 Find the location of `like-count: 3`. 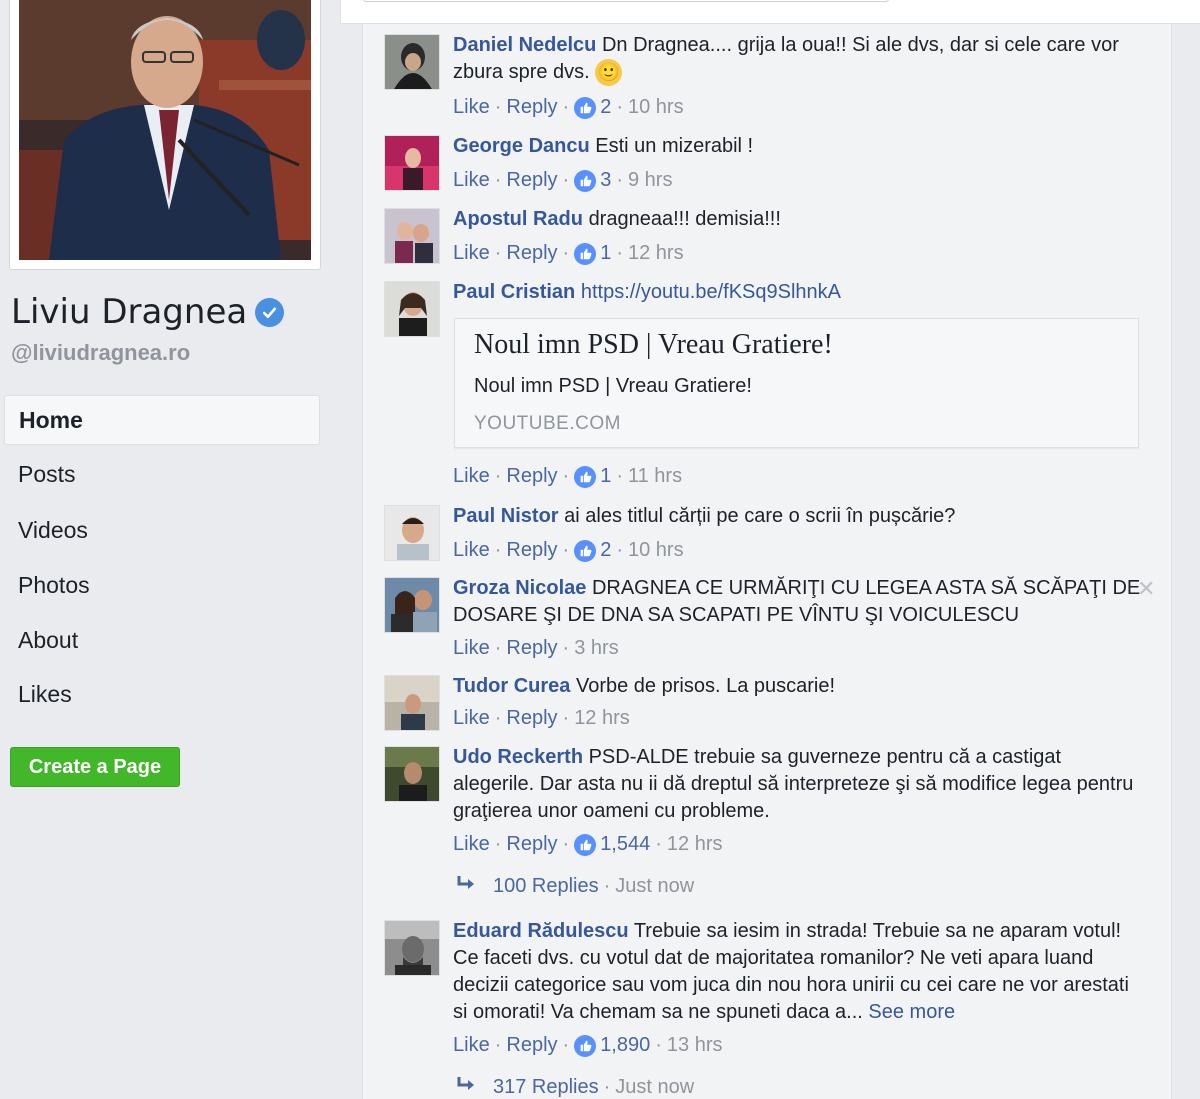

like-count: 3 is located at coordinates (605, 180).